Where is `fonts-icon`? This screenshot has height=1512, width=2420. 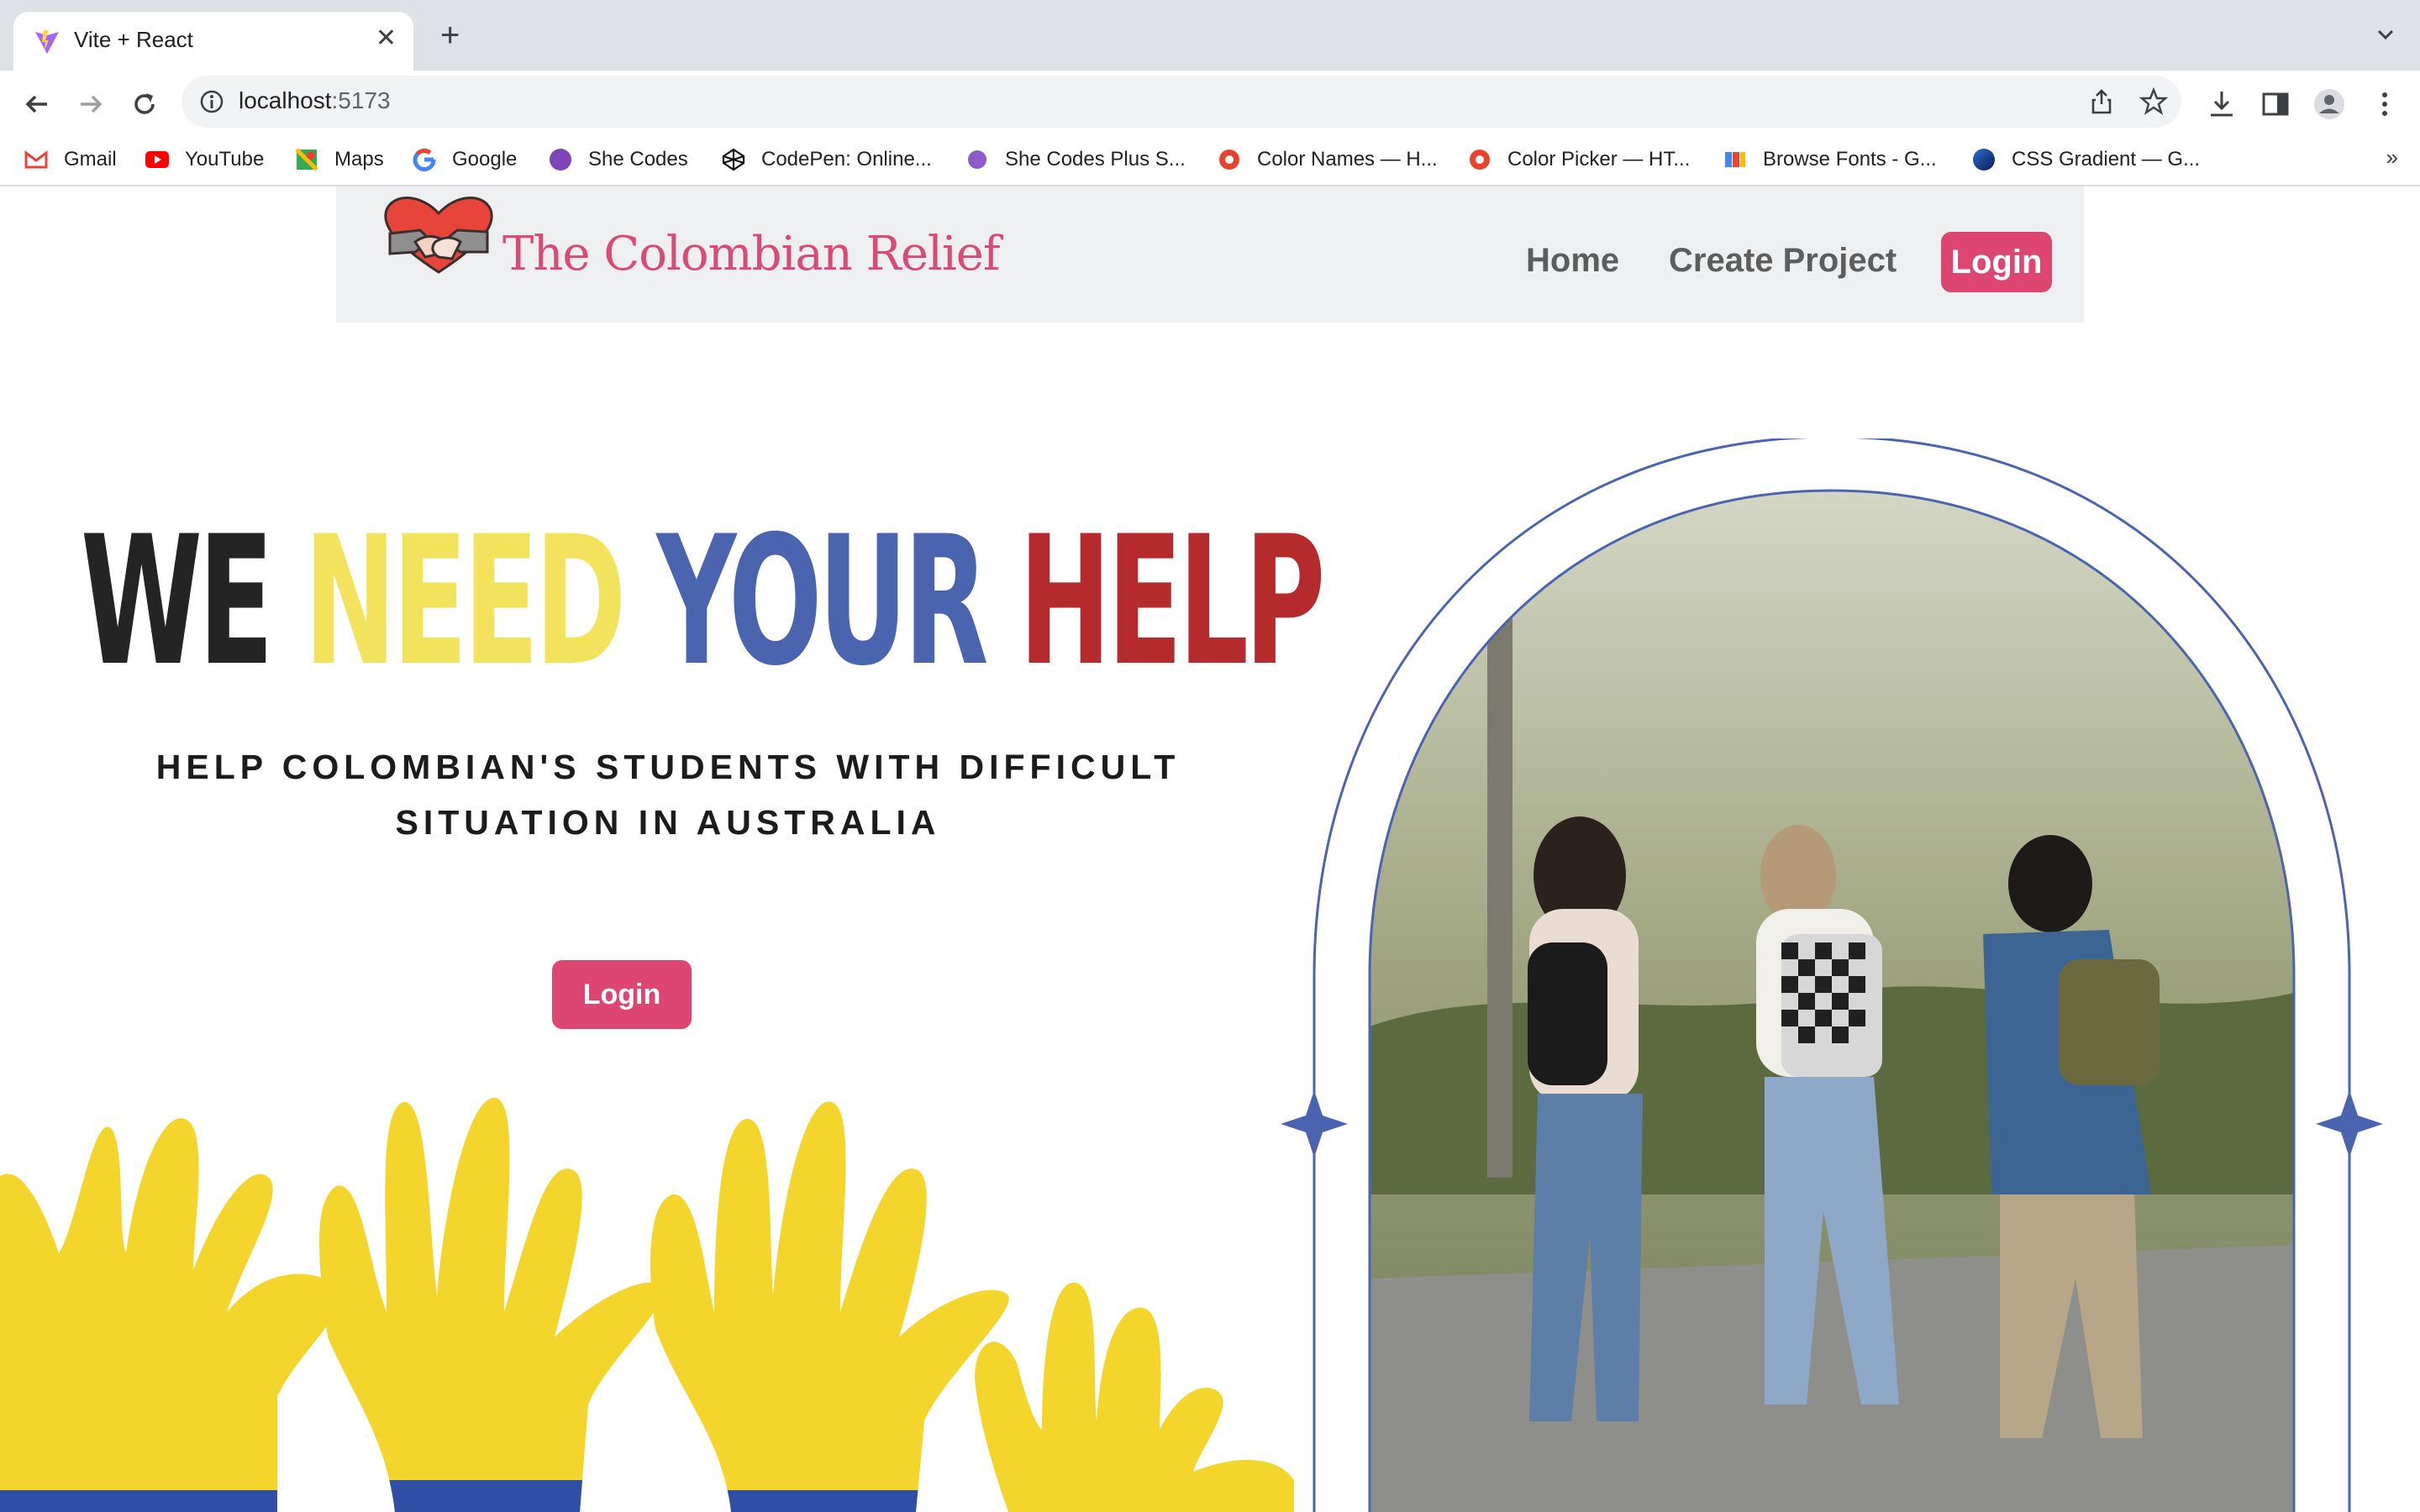
fonts-icon is located at coordinates (1735, 159).